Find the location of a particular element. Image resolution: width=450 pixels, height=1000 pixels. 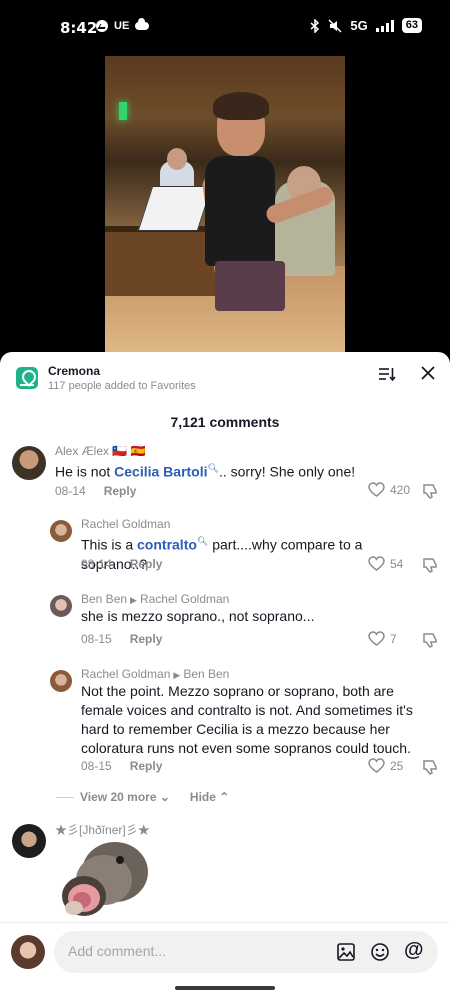

comments-count: 7,121 comments is located at coordinates (225, 422).